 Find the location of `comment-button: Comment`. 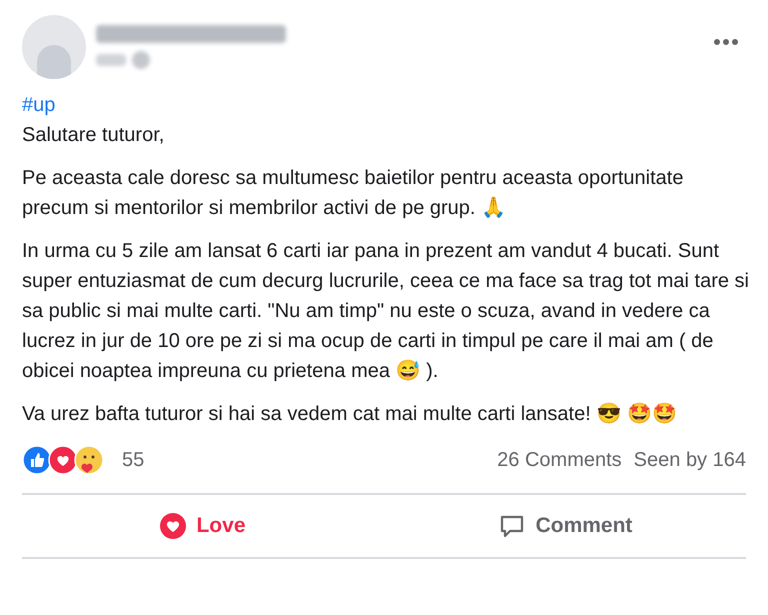

comment-button: Comment is located at coordinates (565, 526).